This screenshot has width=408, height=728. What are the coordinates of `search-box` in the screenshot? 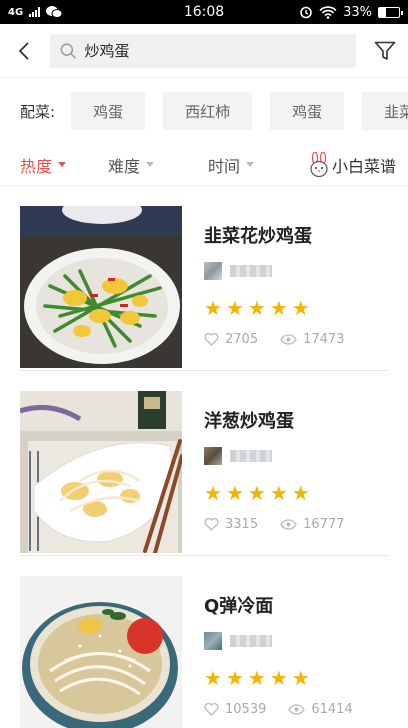 It's located at (203, 50).